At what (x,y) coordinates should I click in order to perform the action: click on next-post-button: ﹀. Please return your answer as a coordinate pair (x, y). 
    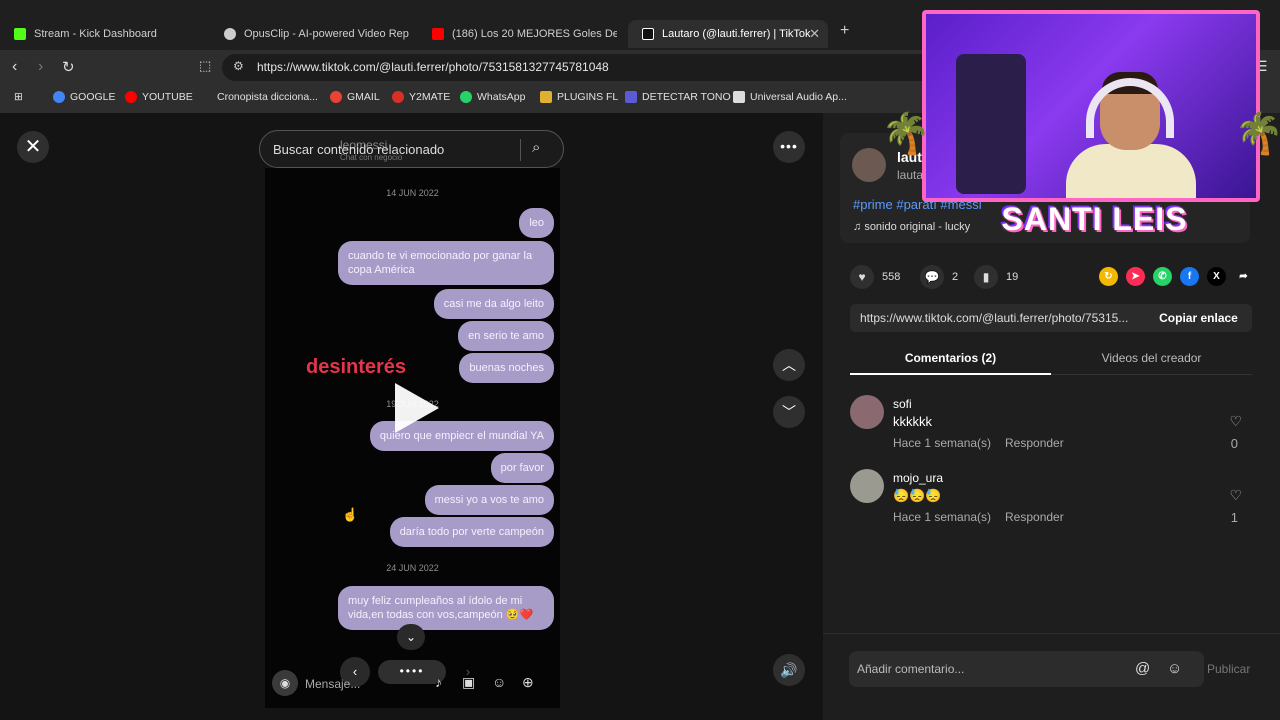
    Looking at the image, I should click on (789, 412).